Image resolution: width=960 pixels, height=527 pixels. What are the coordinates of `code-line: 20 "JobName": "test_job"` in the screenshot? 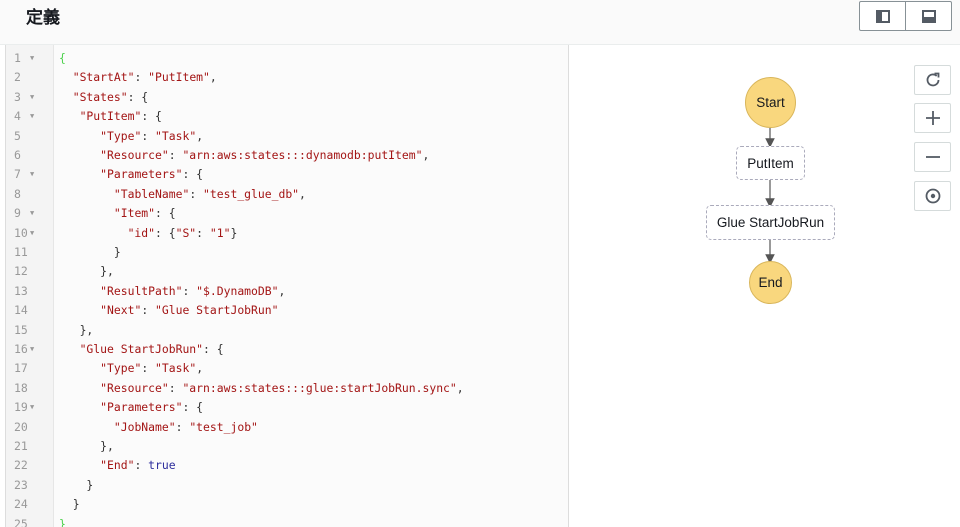 It's located at (286, 427).